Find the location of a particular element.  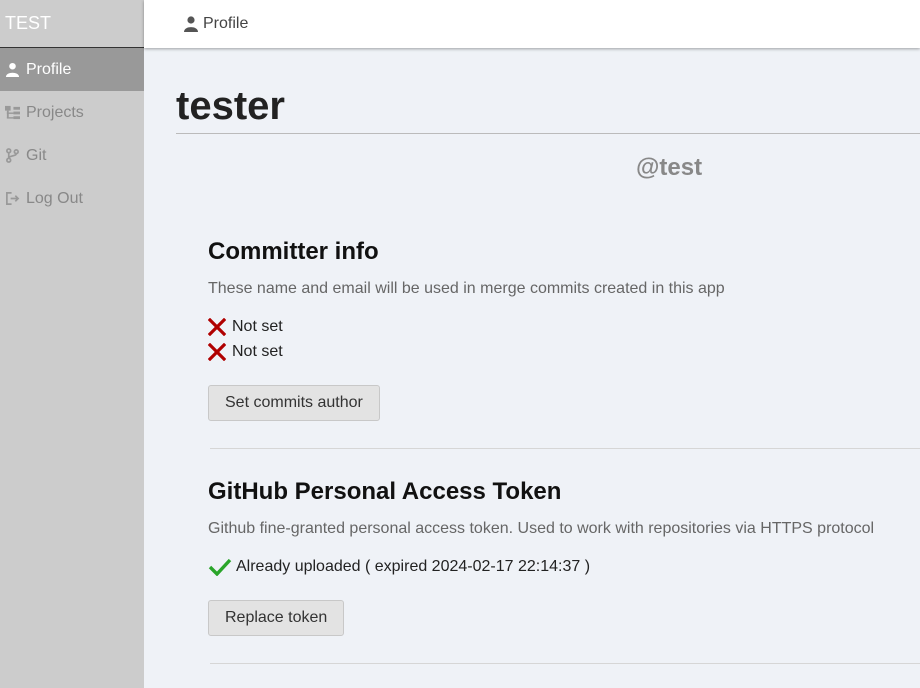

sidebar-item-label: Profile is located at coordinates (49, 69).